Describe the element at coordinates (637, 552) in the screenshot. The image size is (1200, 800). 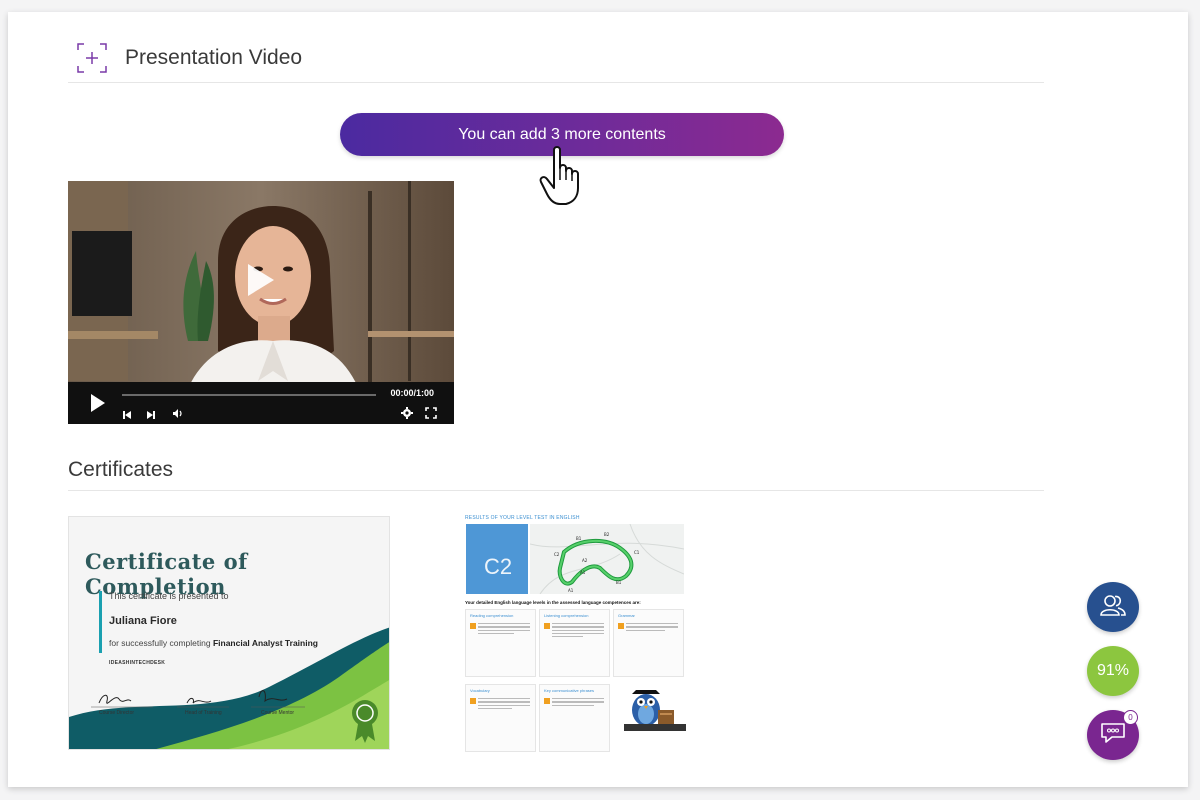
I see `map-level-label: C1` at that location.